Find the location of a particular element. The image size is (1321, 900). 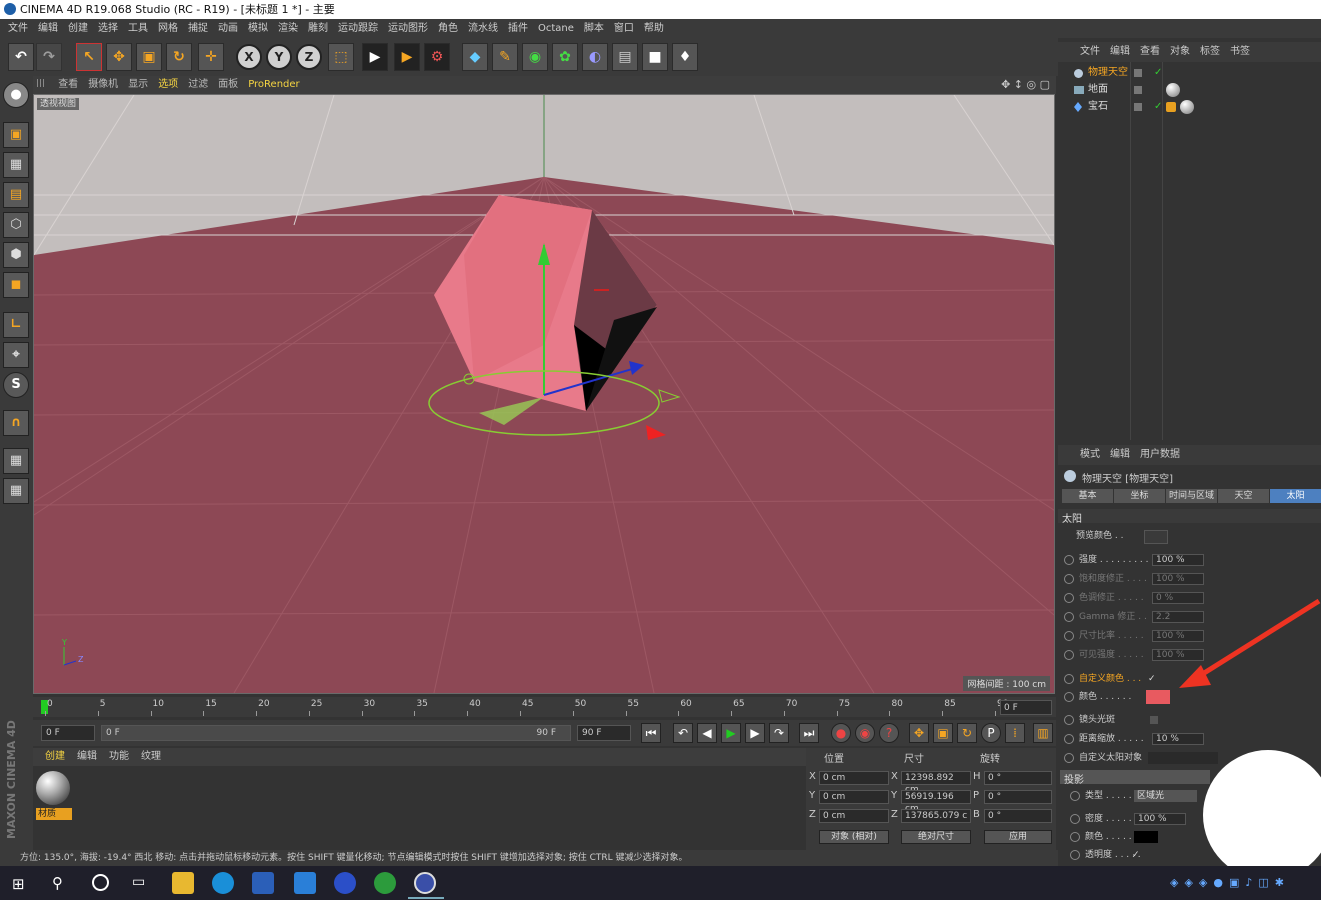

viewport-nav-icon: ✥ ↕ ◎ ▢ is located at coordinates (1025, 85).